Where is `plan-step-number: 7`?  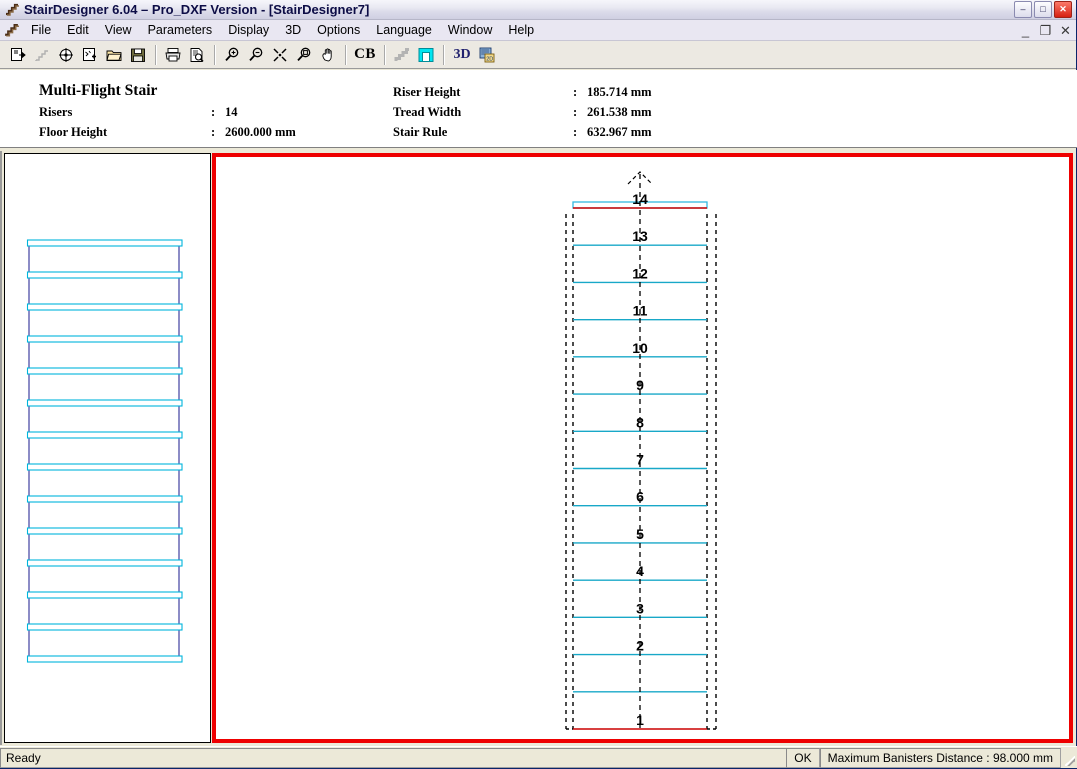 plan-step-number: 7 is located at coordinates (640, 460).